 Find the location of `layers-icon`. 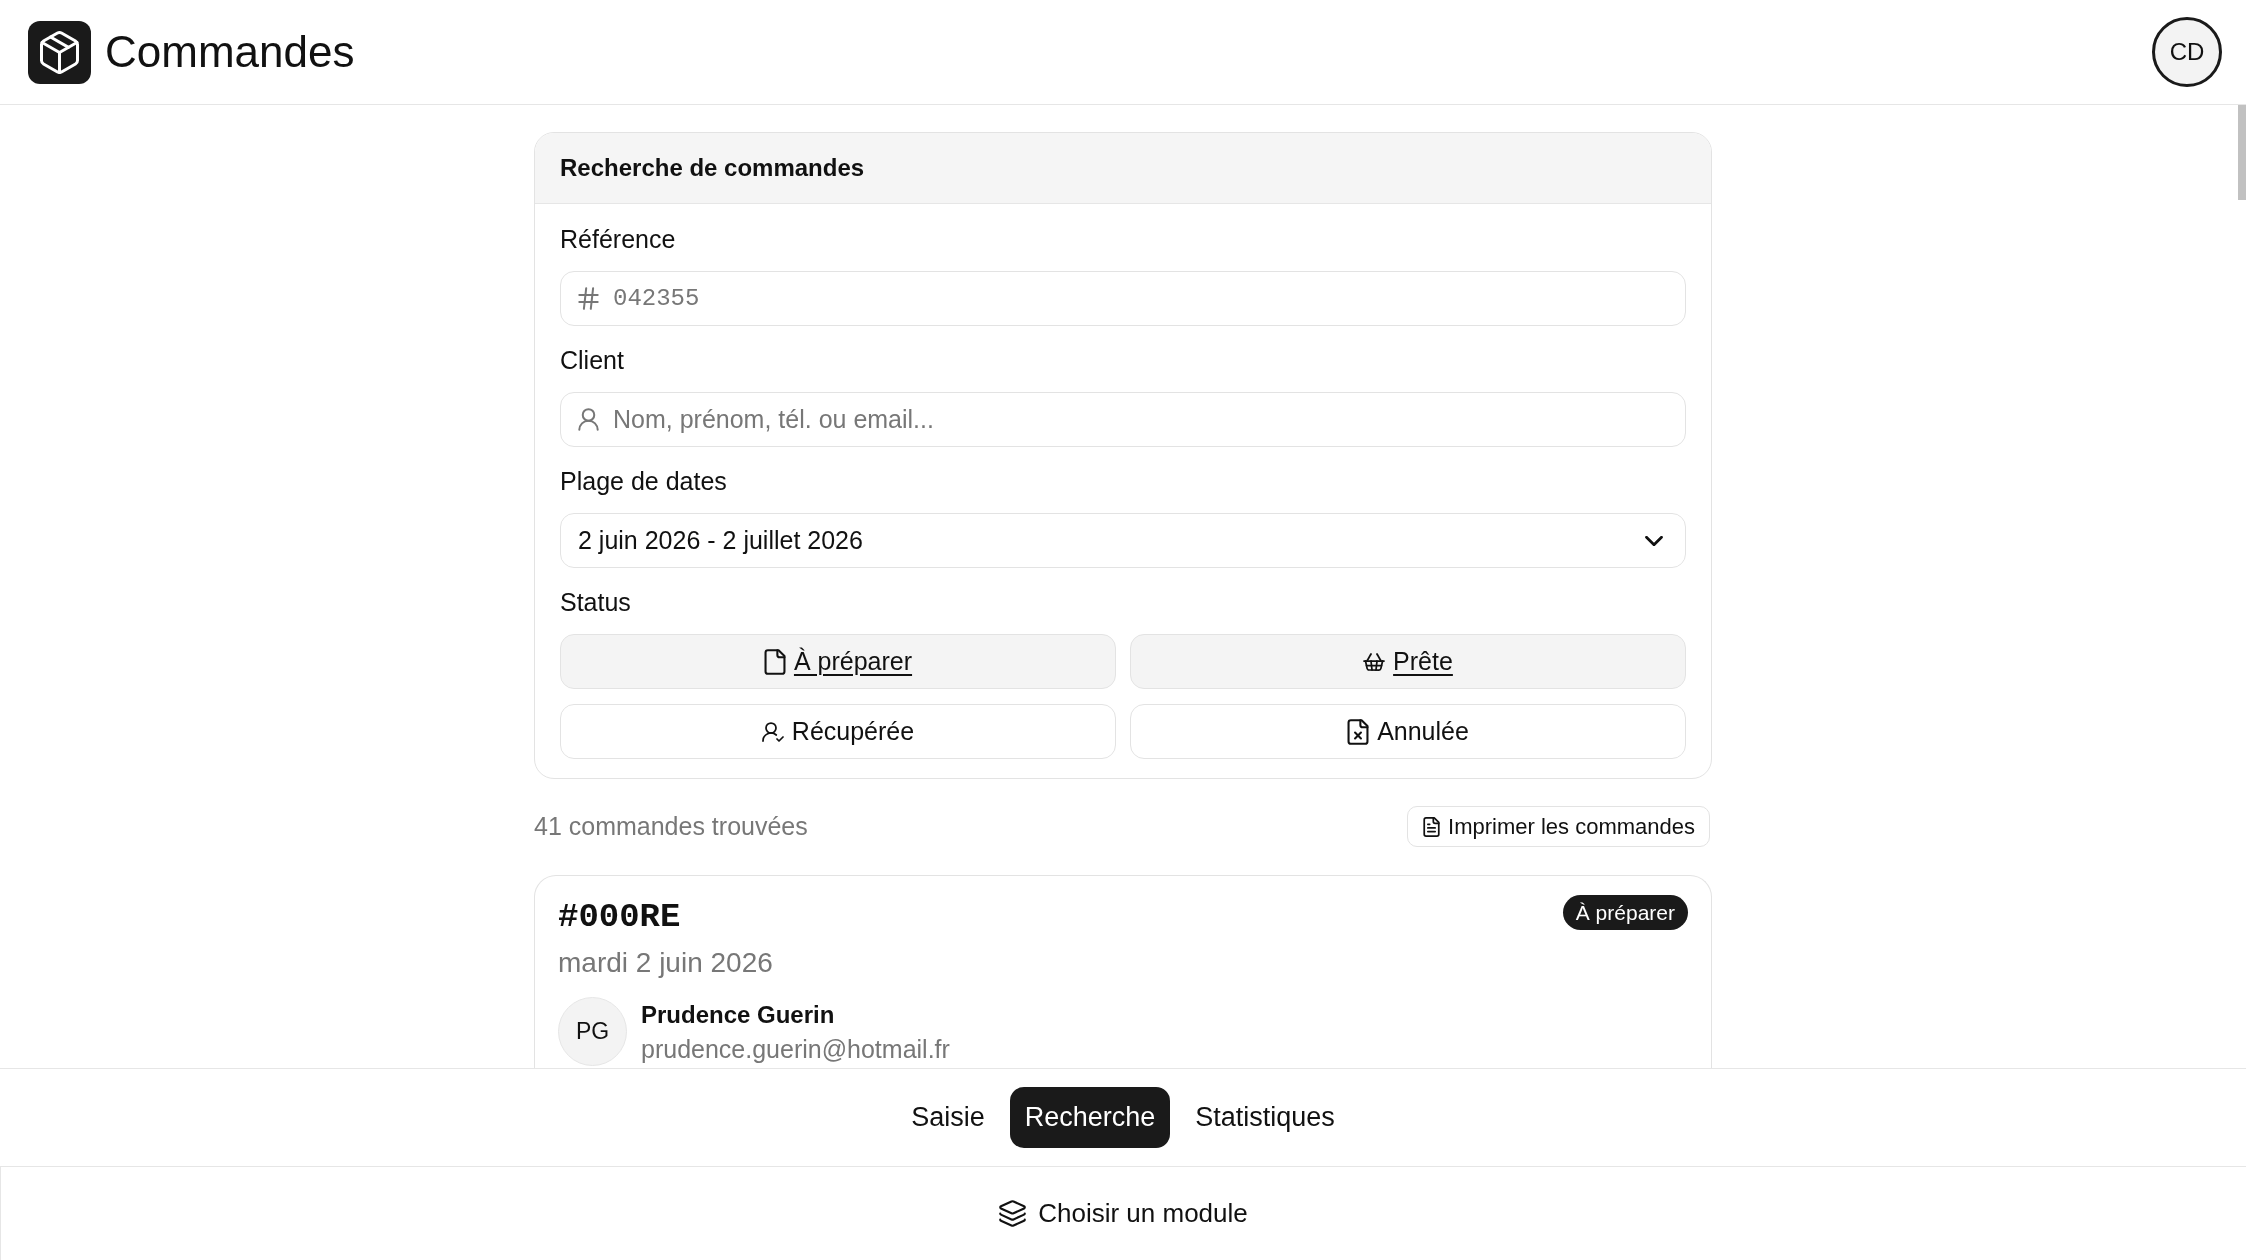

layers-icon is located at coordinates (1013, 1213).